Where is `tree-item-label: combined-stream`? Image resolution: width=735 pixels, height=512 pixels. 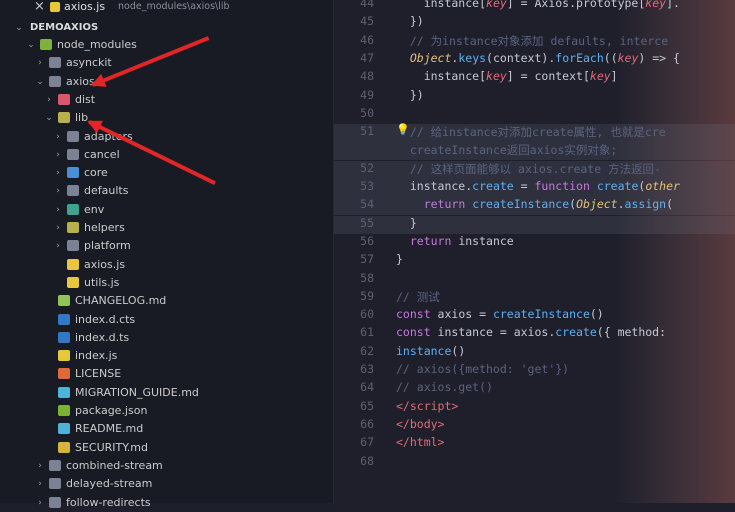 tree-item-label: combined-stream is located at coordinates (114, 465).